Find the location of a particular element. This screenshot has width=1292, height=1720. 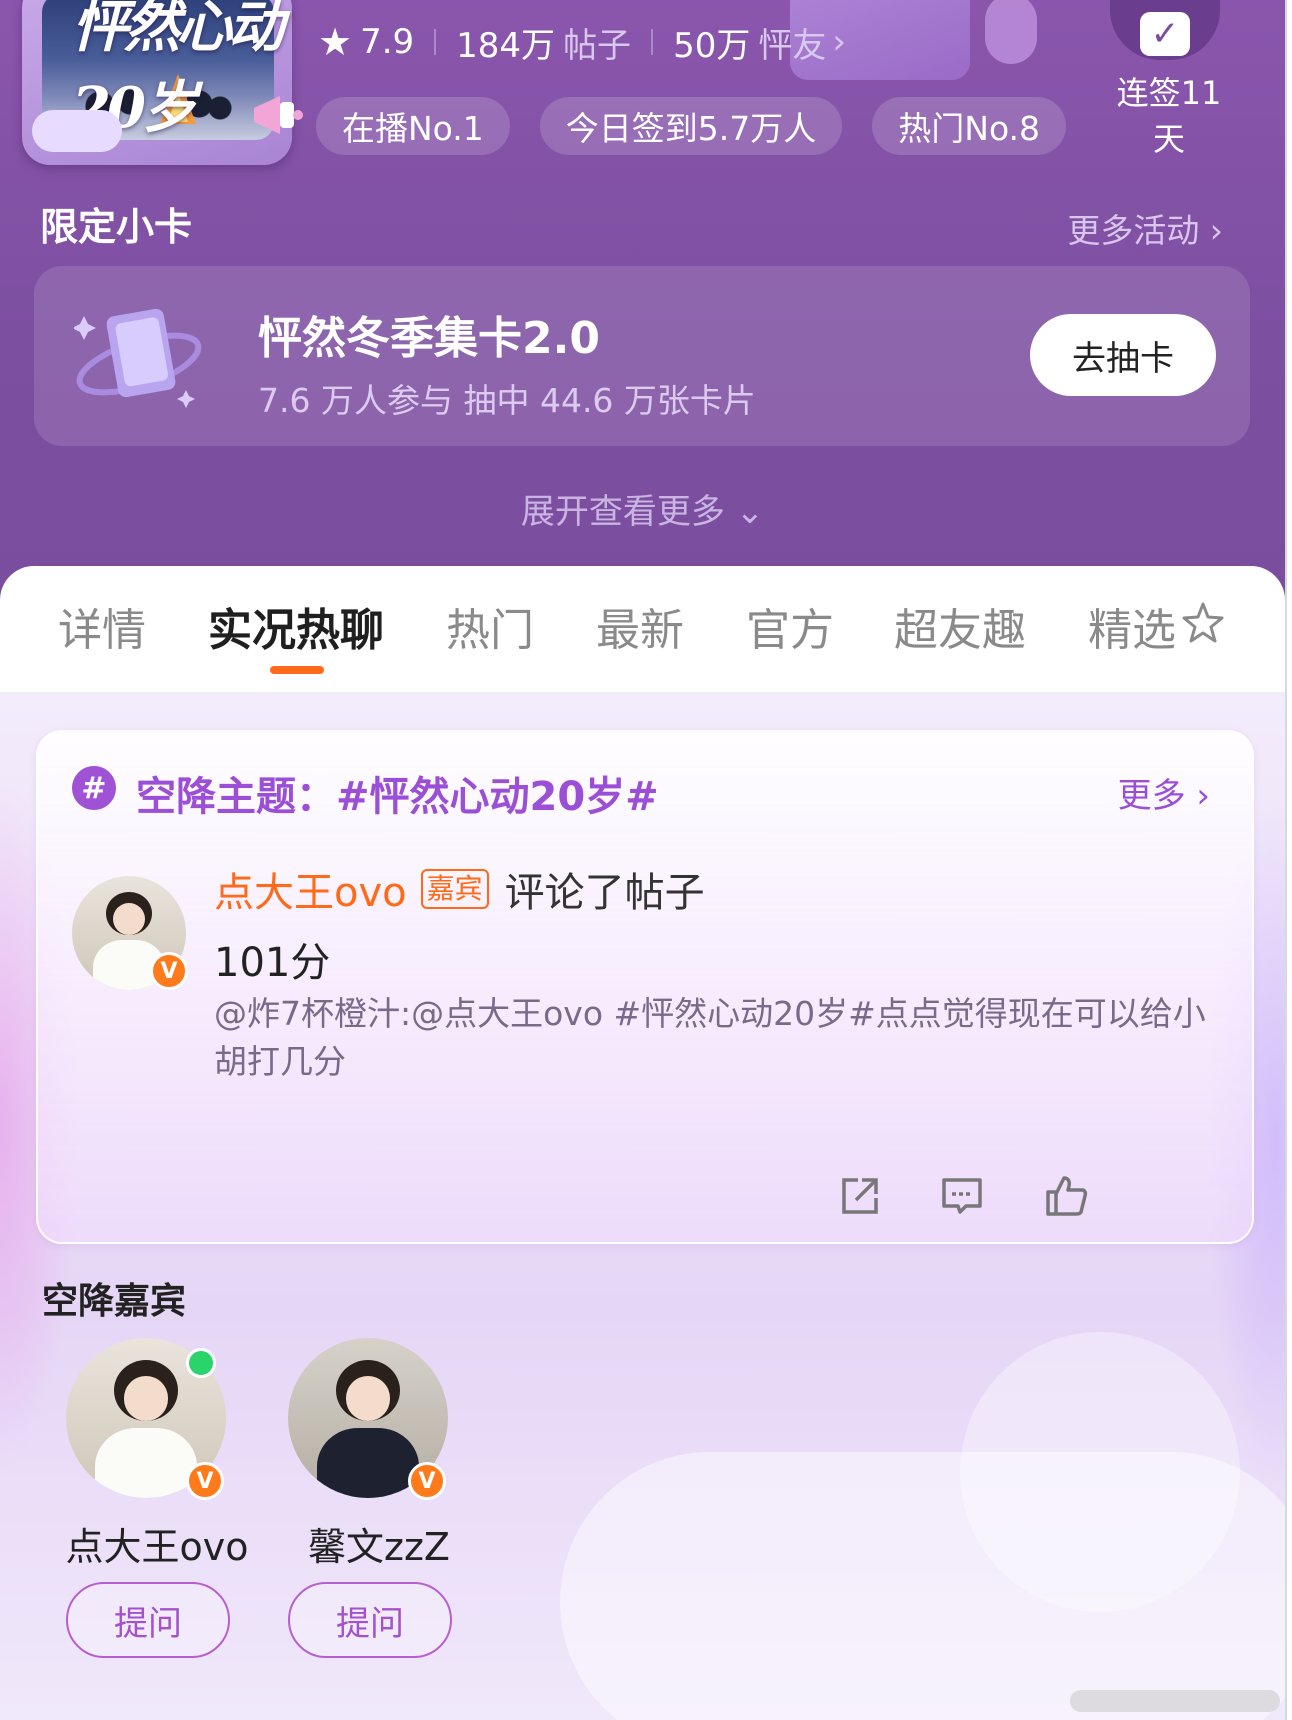

like-icon is located at coordinates (1066, 1196).